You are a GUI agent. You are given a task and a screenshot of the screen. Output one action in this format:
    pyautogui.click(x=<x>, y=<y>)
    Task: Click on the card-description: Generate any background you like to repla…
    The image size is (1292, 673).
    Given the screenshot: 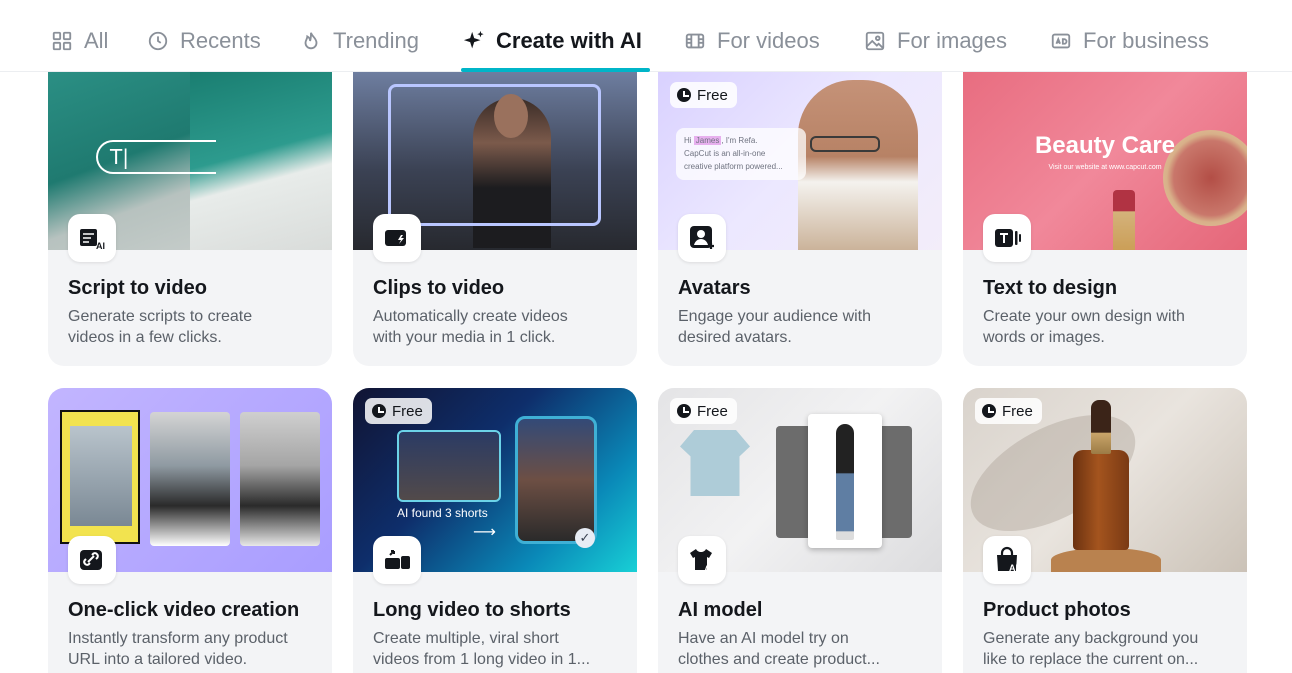 What is the action you would take?
    pyautogui.click(x=1091, y=649)
    